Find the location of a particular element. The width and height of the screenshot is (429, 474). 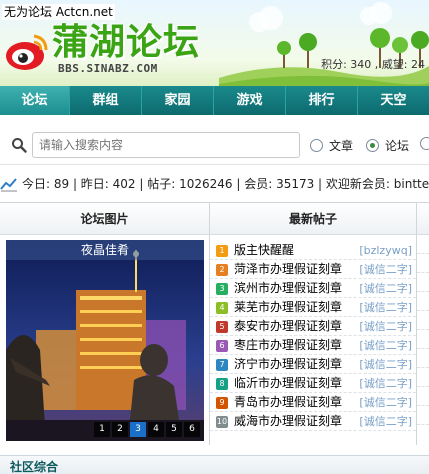

post-title-link: 滨州市办理假证刻章 is located at coordinates (288, 288).